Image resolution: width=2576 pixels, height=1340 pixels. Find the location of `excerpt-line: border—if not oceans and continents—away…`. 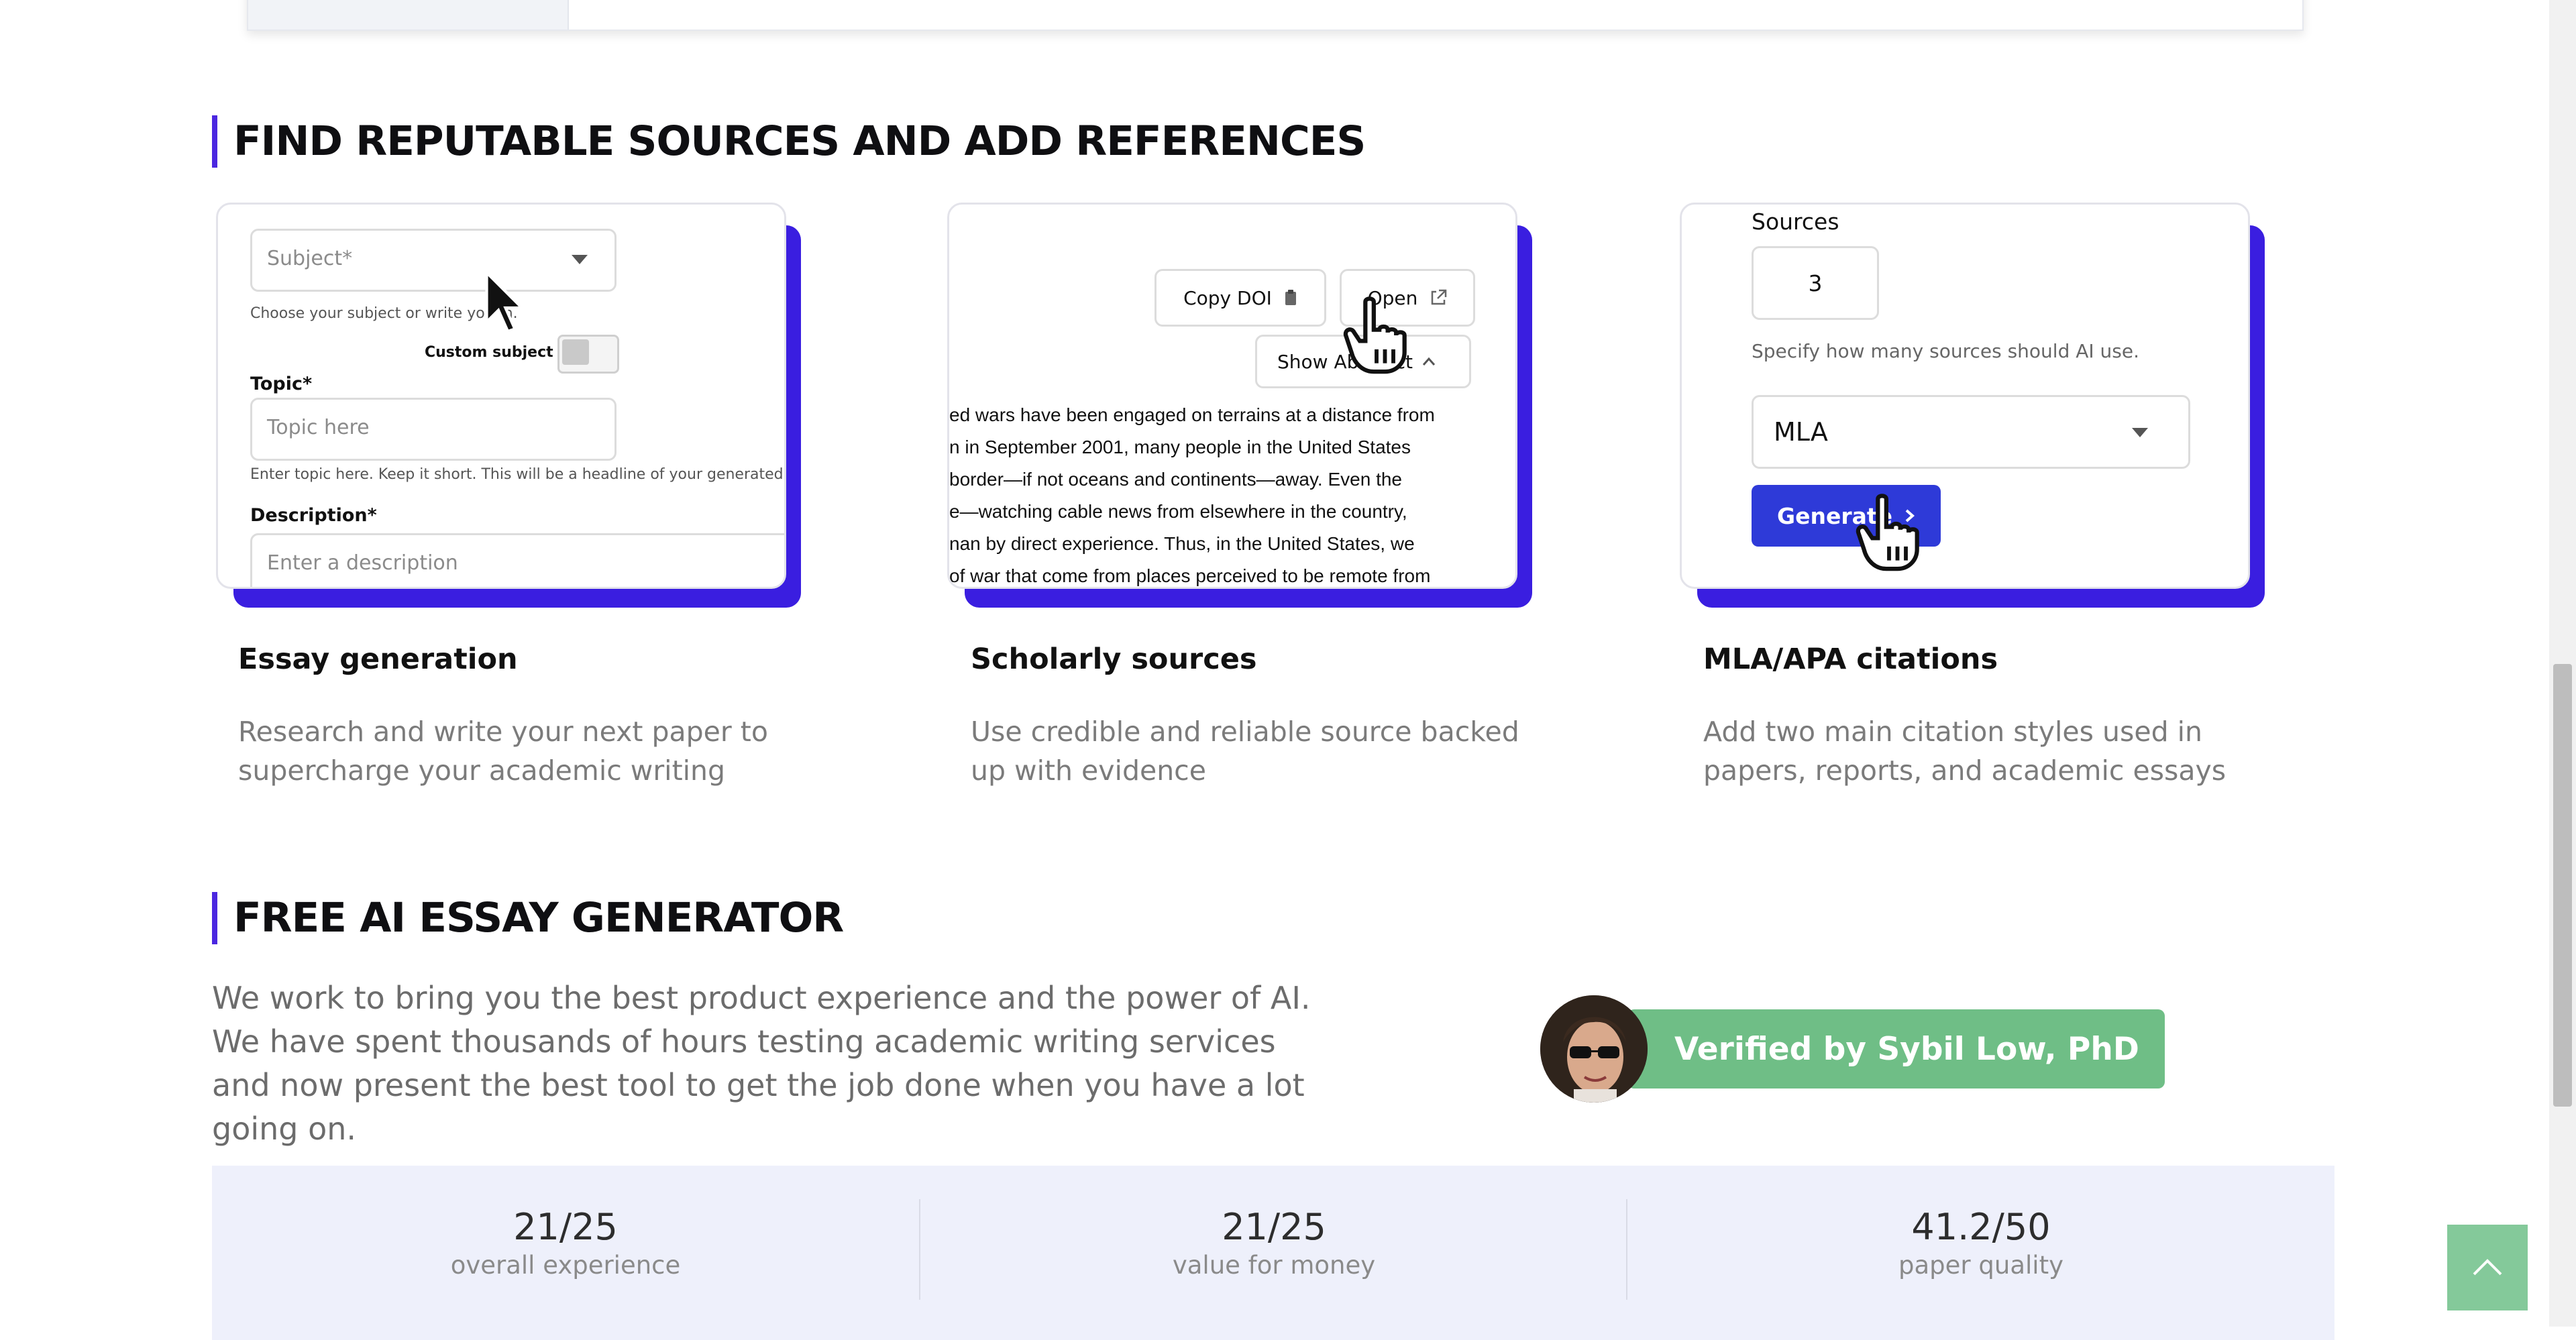

excerpt-line: border—if not oceans and continents—away… is located at coordinates (1175, 479).